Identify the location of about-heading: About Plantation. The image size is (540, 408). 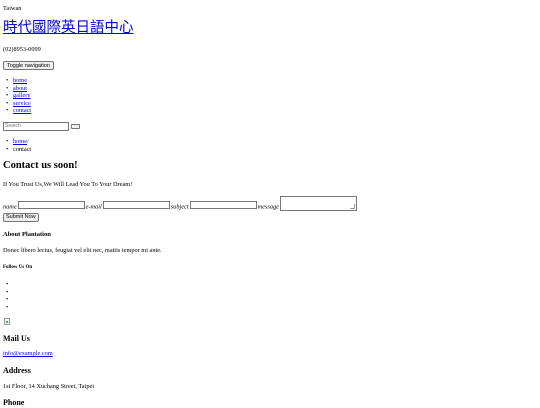
(27, 234).